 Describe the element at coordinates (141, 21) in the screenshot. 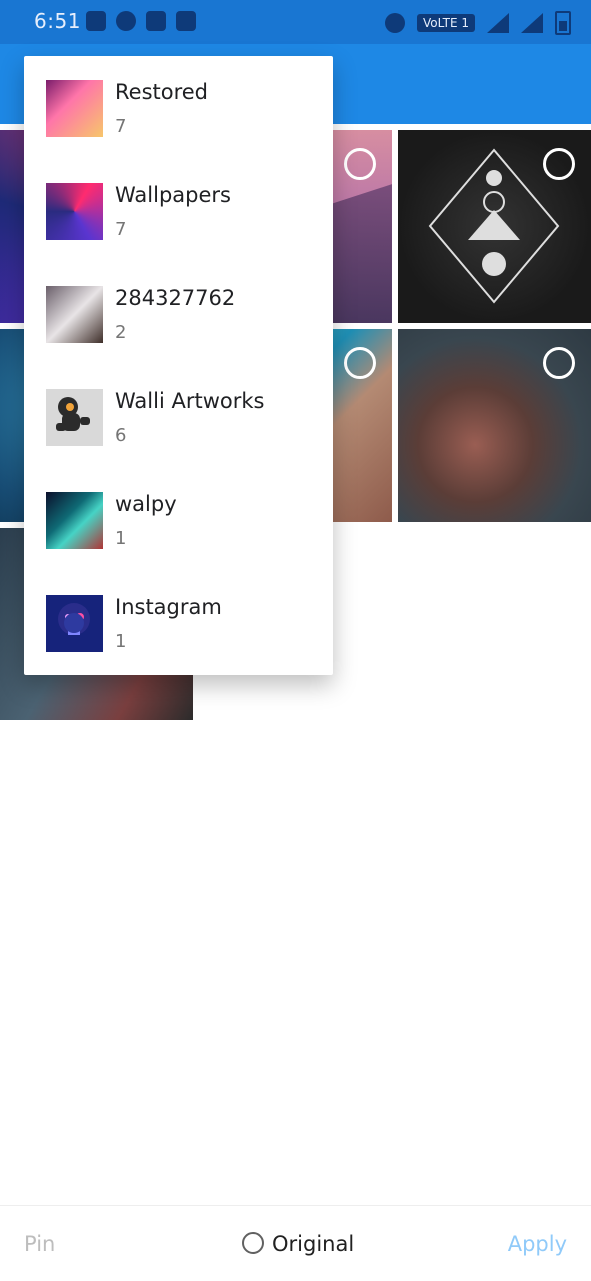

I see `notification-icons` at that location.